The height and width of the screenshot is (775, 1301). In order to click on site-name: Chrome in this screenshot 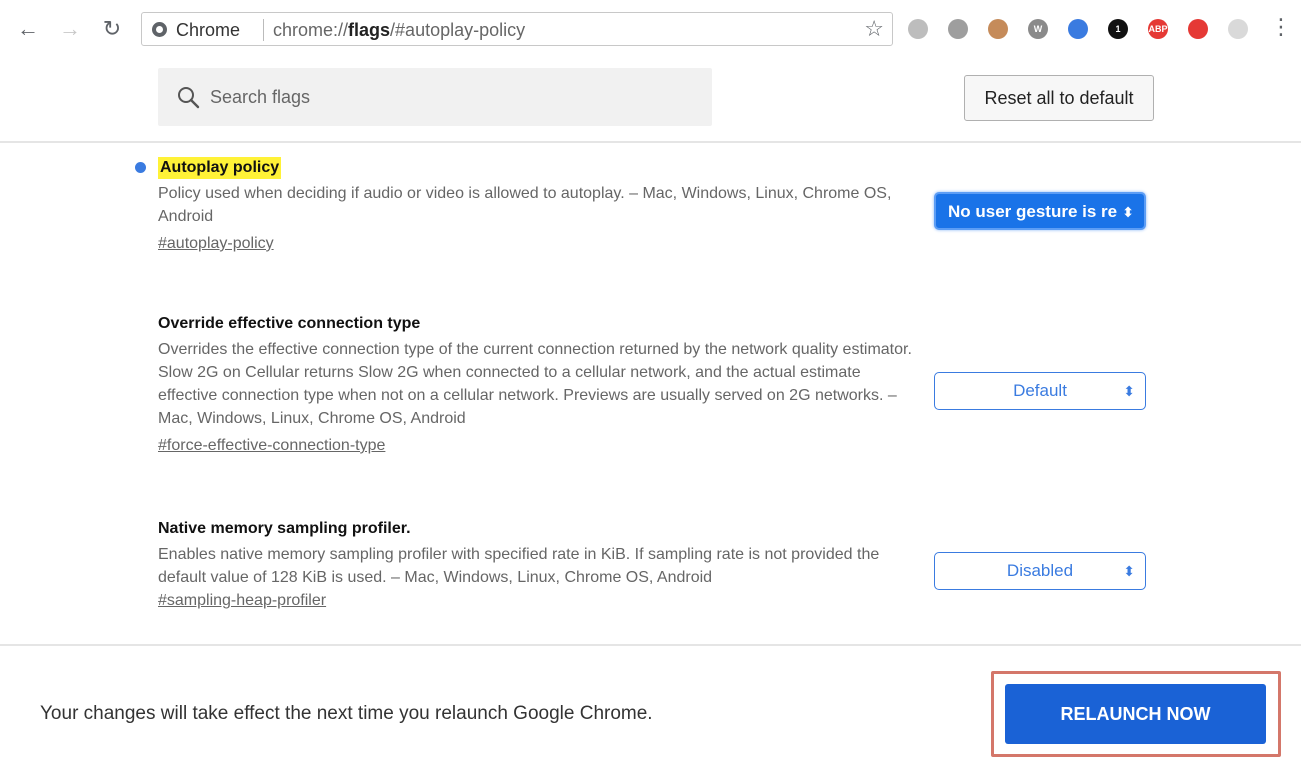, I will do `click(208, 30)`.